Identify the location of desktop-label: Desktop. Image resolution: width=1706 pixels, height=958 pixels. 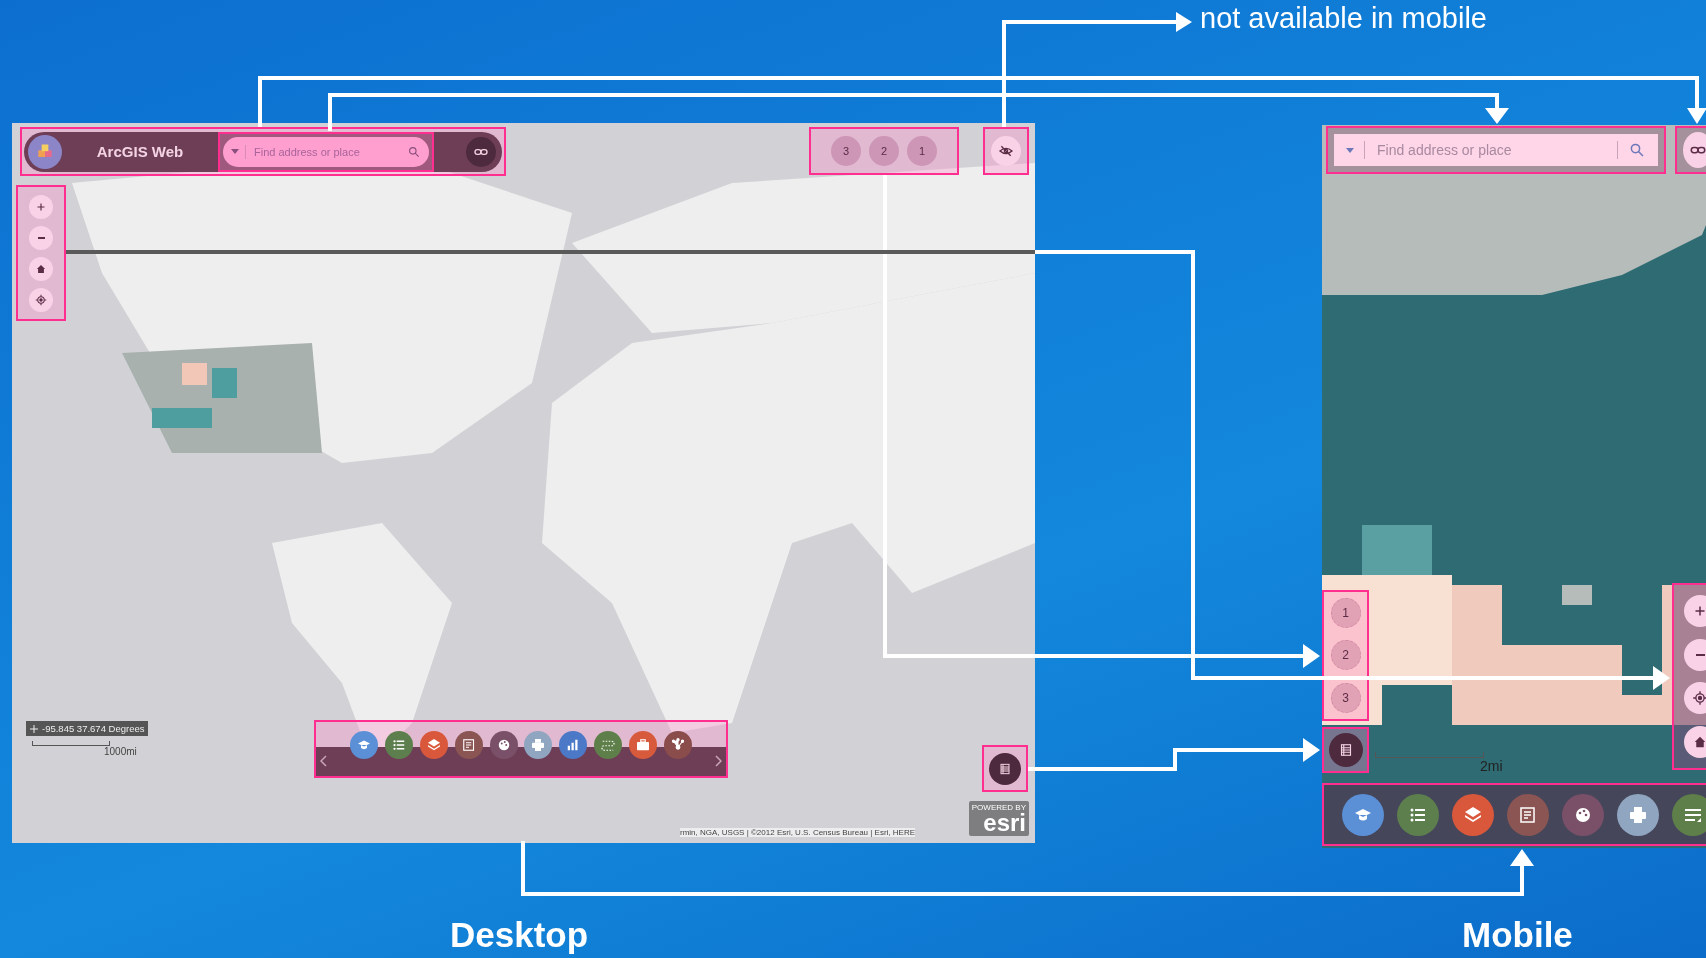
(519, 935).